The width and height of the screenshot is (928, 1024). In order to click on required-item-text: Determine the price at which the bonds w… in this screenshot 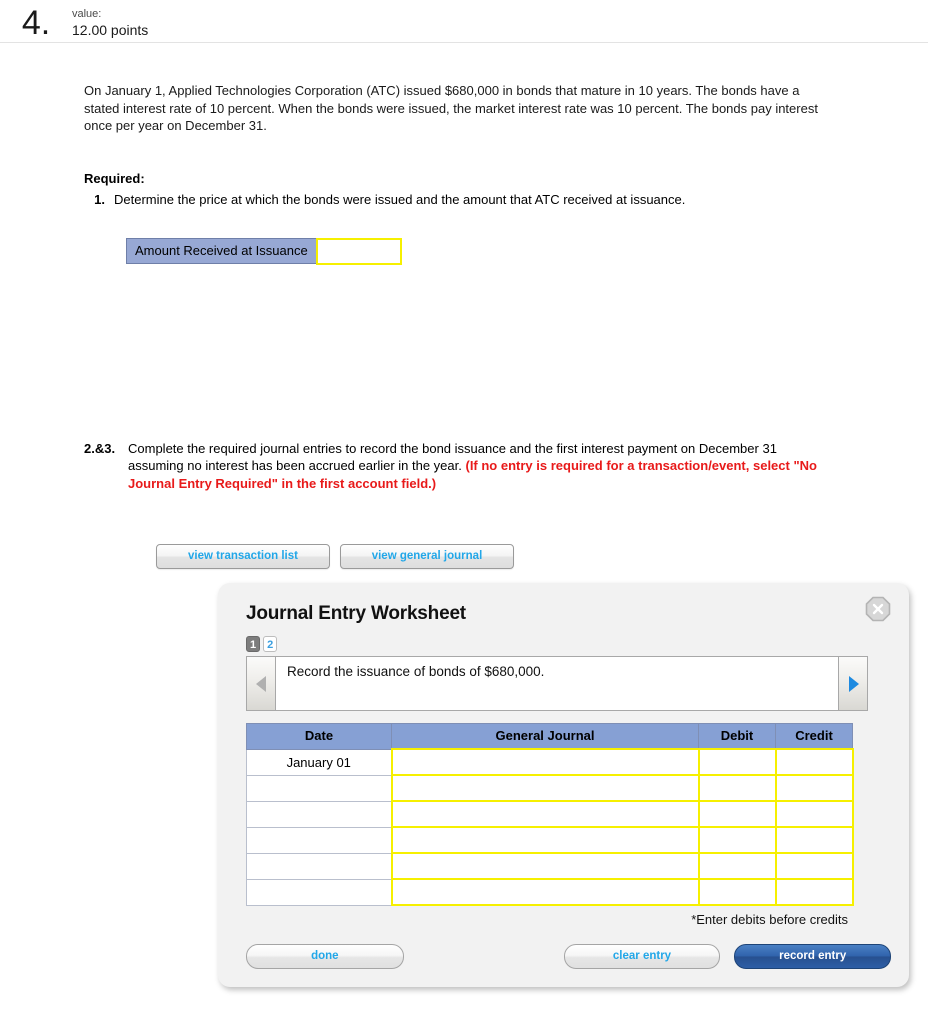, I will do `click(400, 199)`.